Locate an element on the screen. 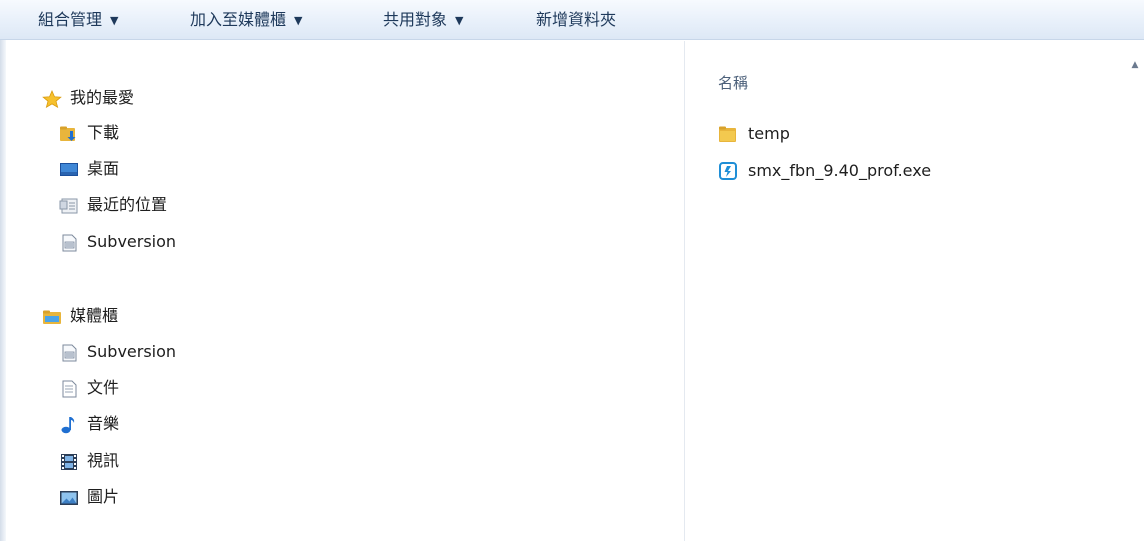  nav-item-music: 音樂 is located at coordinates (89, 424).